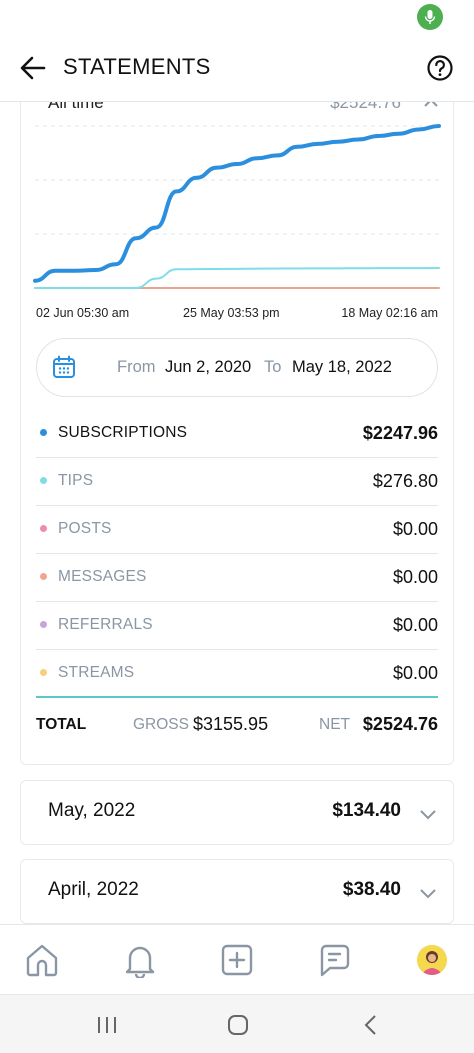 The image size is (474, 1053). I want to click on bottom-navigation, so click(237, 959).